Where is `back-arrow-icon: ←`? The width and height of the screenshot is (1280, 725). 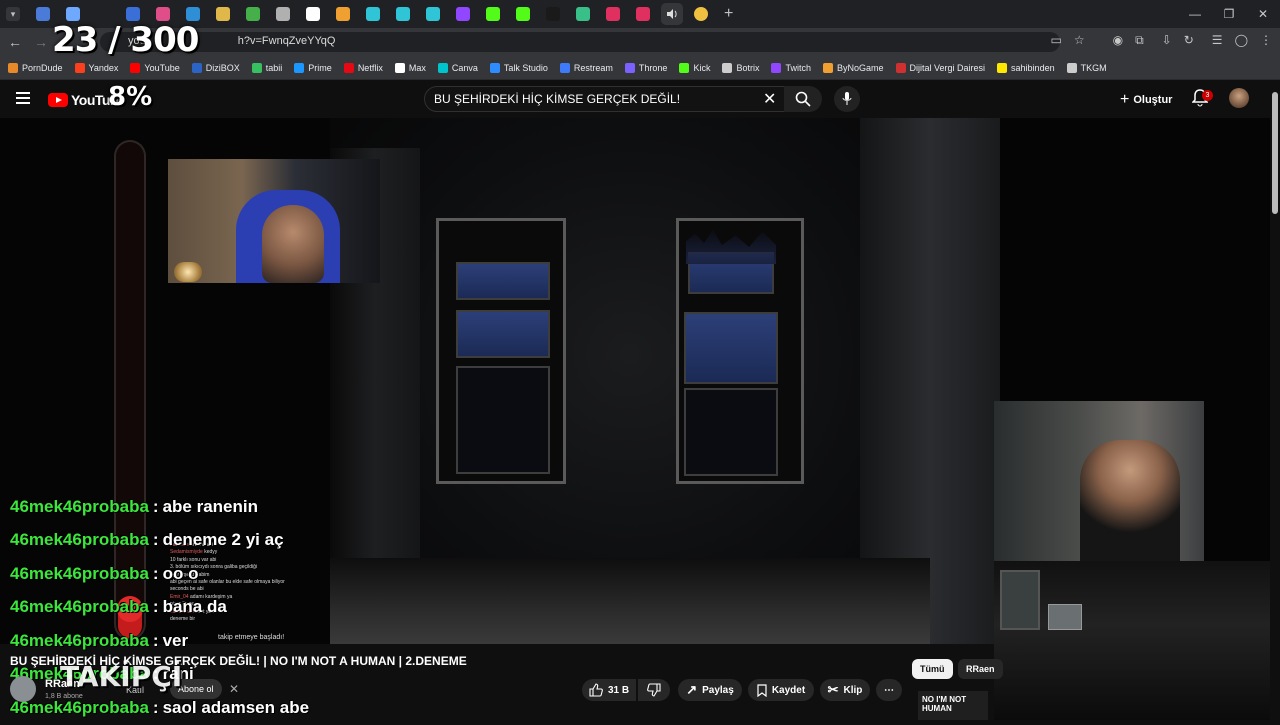 back-arrow-icon: ← is located at coordinates (15, 42).